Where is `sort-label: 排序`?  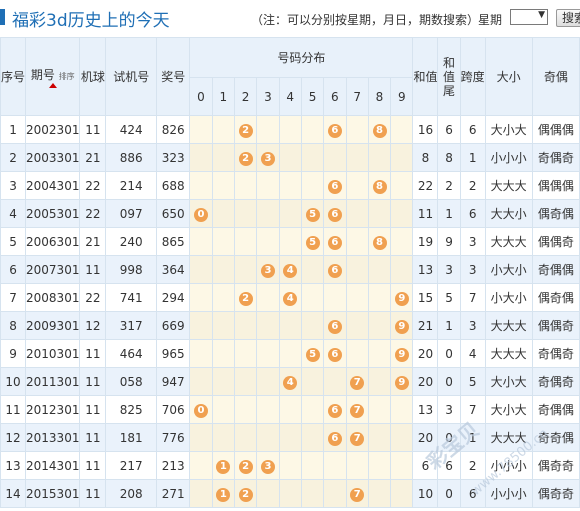 sort-label: 排序 is located at coordinates (67, 76).